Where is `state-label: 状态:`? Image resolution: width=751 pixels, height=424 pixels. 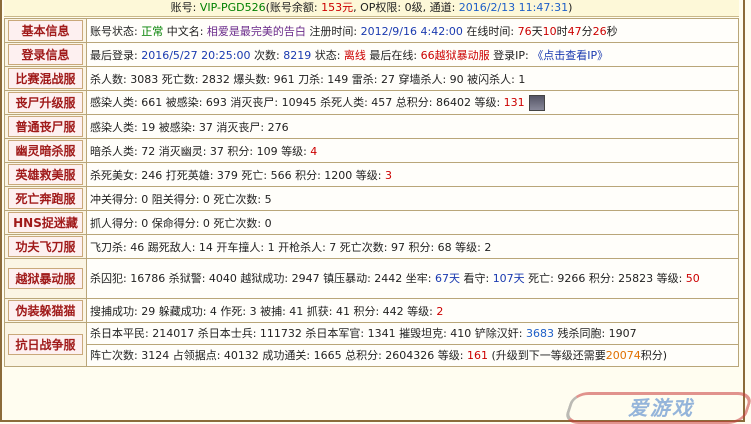
state-label: 状态: is located at coordinates (327, 55).